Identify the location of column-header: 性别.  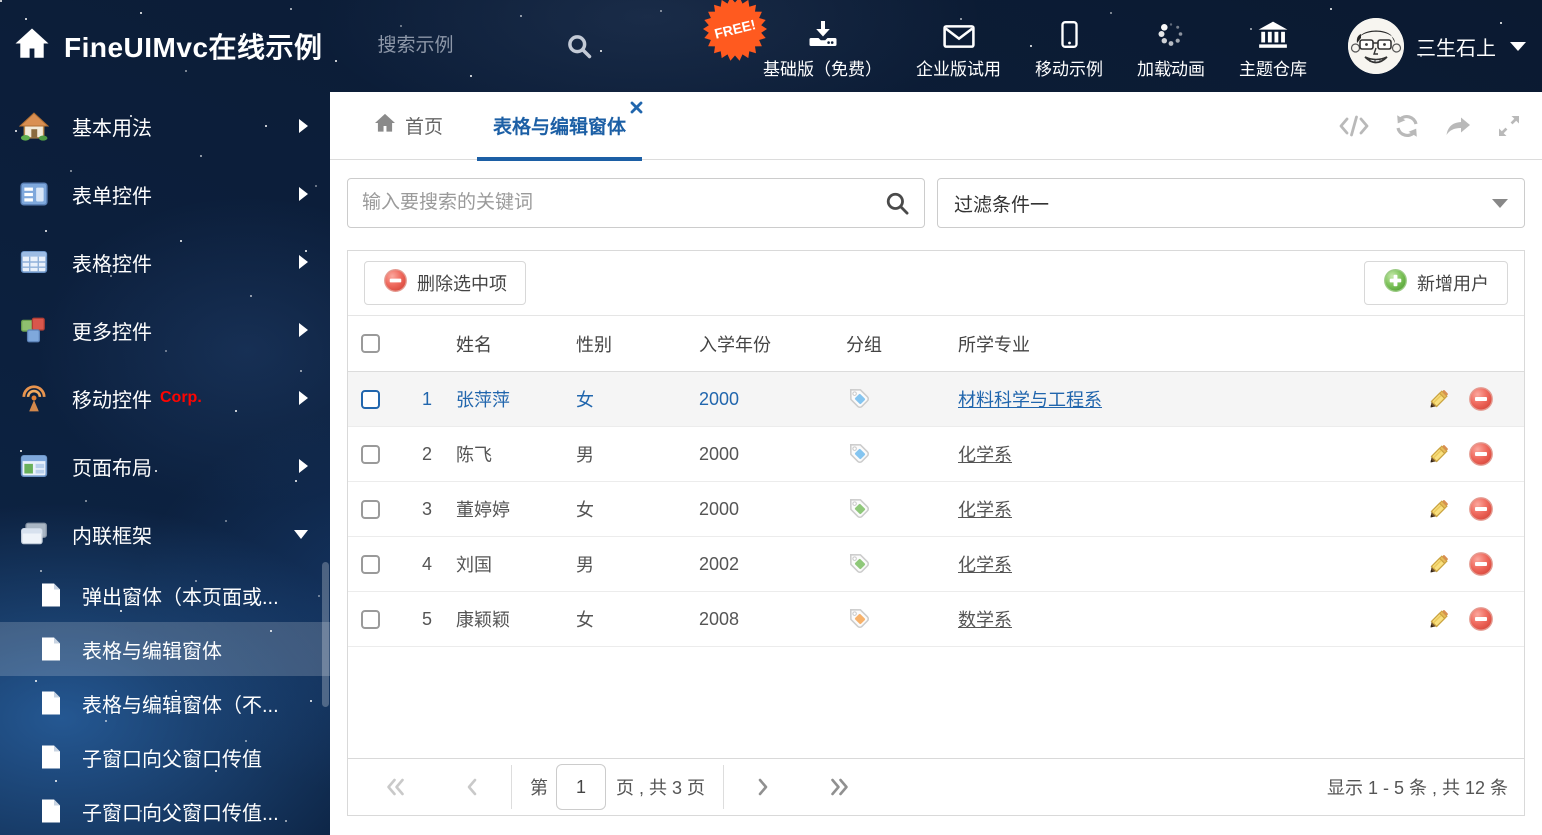
(637, 344).